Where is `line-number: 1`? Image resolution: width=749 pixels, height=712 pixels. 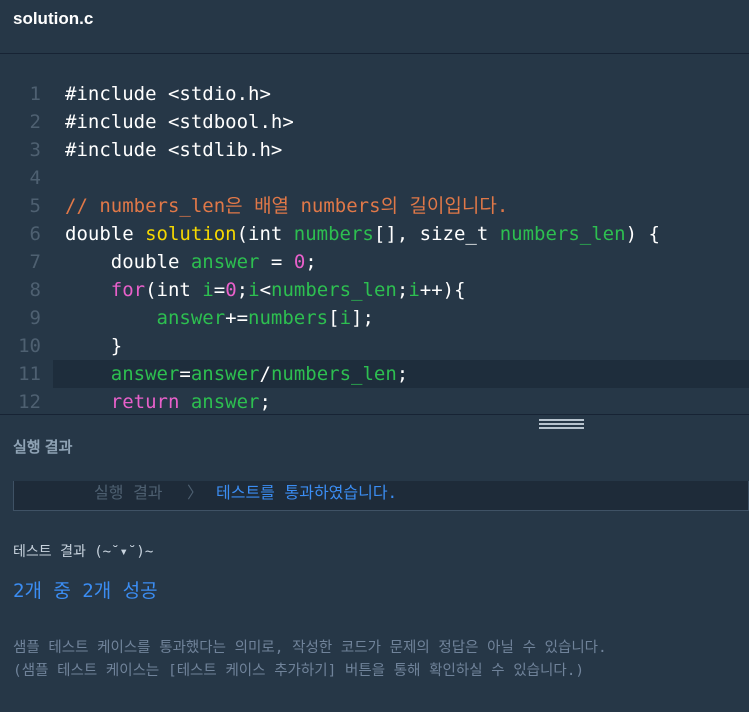
line-number: 1 is located at coordinates (35, 94).